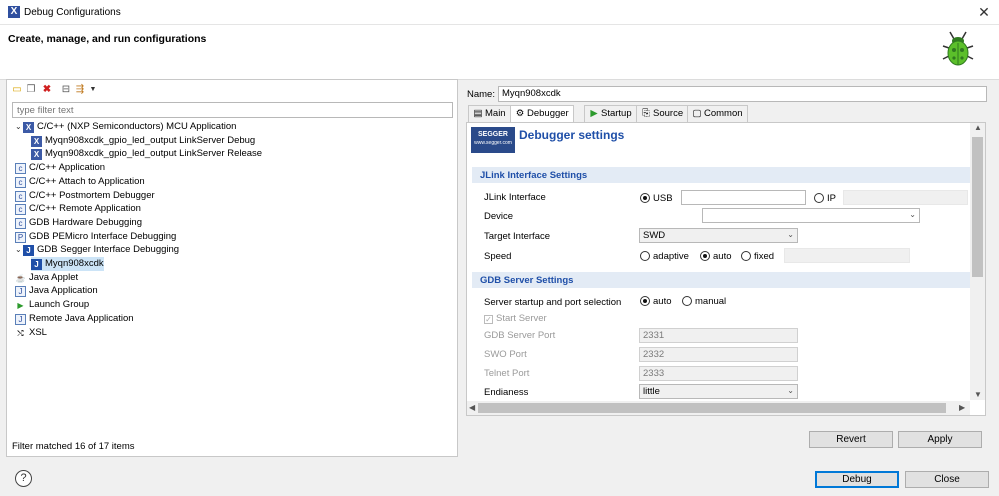  I want to click on window-title: Debug Configurations, so click(72, 12).